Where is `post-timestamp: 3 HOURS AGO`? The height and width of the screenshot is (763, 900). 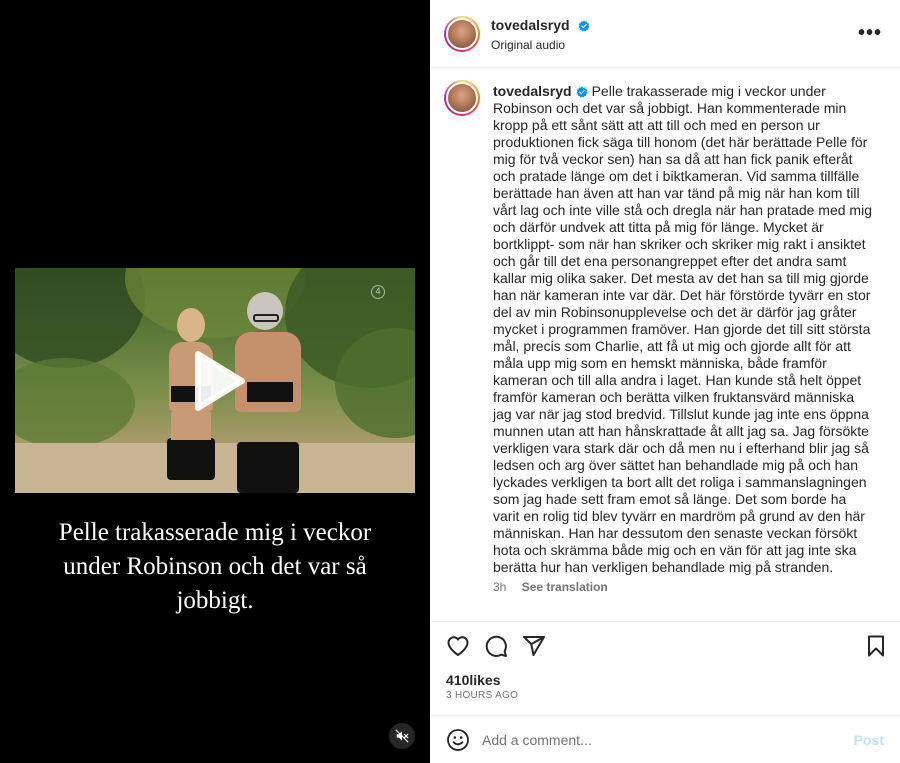 post-timestamp: 3 HOURS AGO is located at coordinates (482, 695).